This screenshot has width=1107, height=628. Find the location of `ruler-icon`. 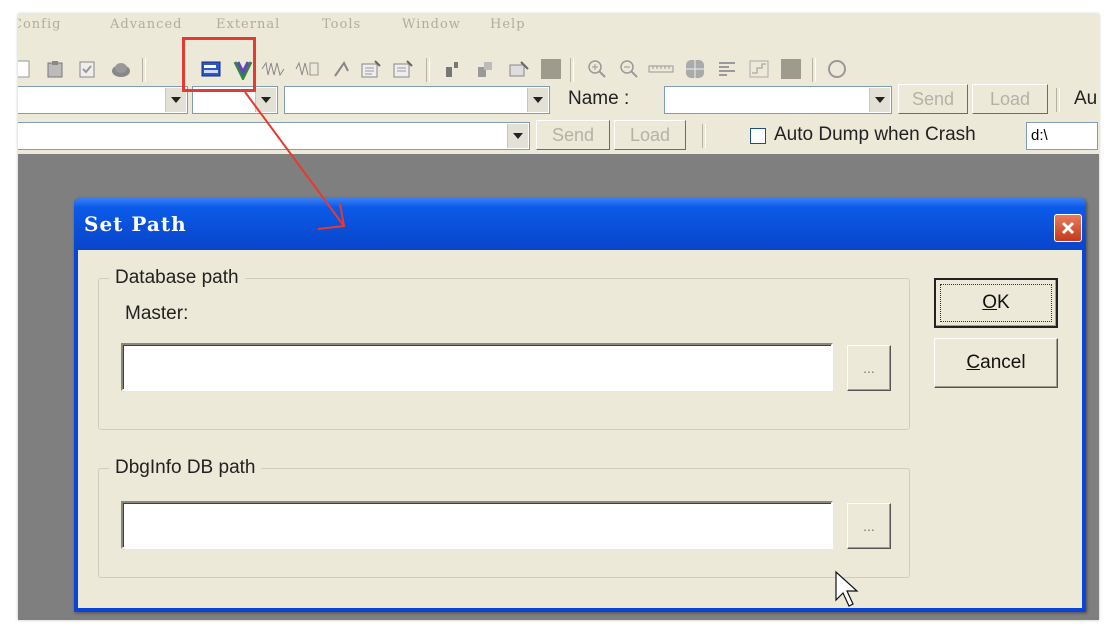

ruler-icon is located at coordinates (661, 69).